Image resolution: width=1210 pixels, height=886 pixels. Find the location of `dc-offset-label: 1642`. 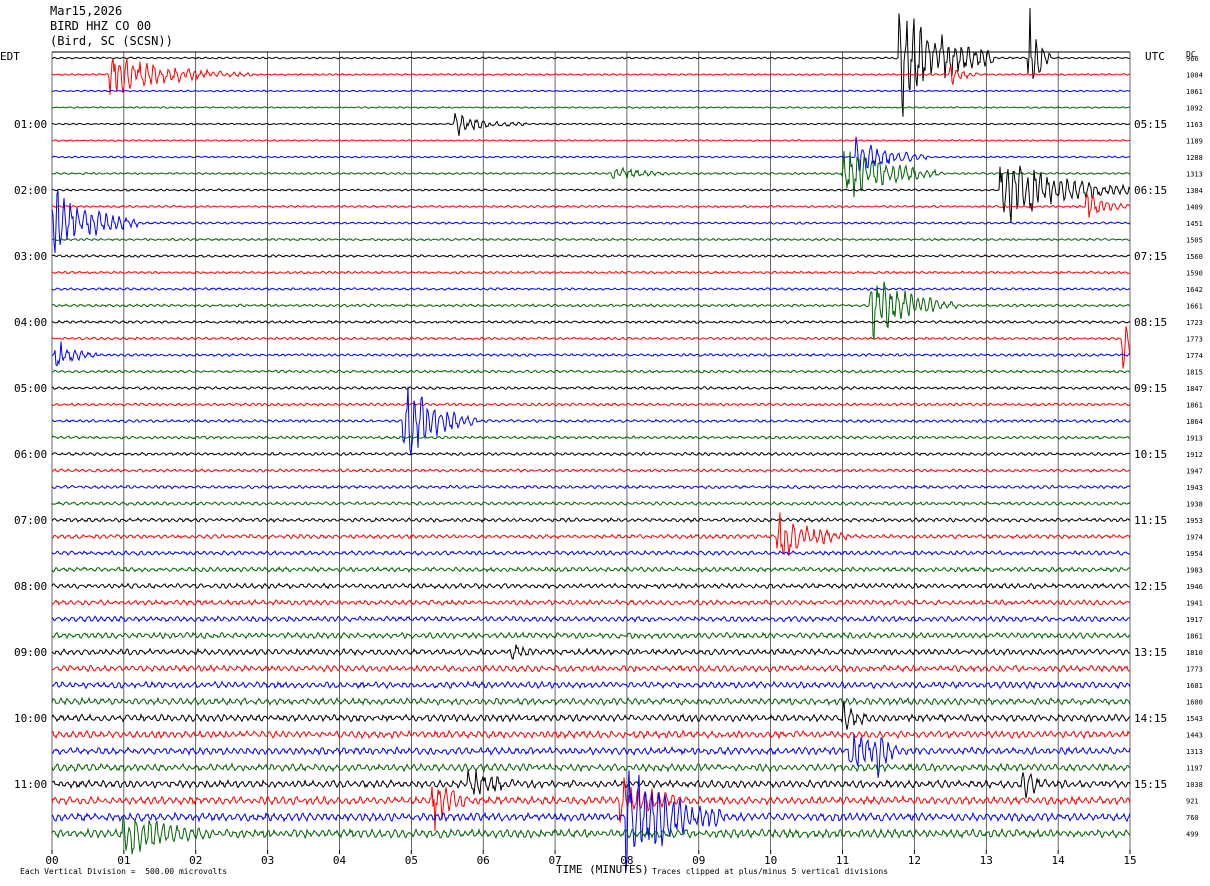

dc-offset-label: 1642 is located at coordinates (1194, 290).